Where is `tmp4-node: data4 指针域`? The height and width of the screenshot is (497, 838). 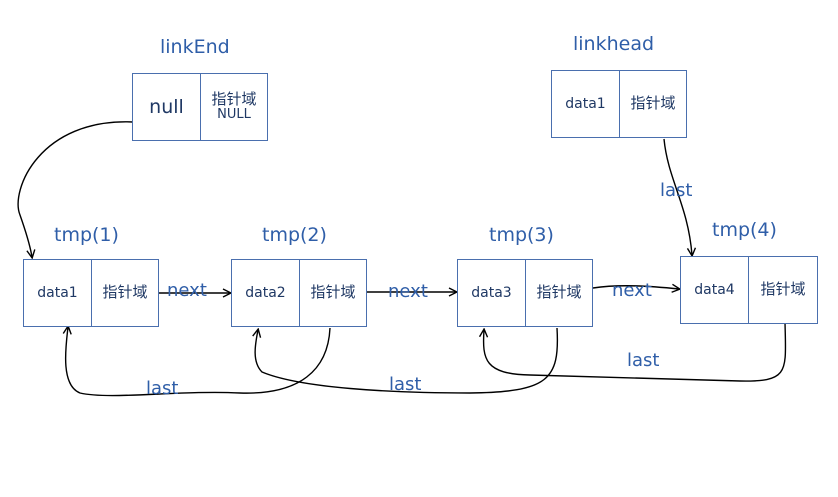
tmp4-node: data4 指针域 is located at coordinates (749, 290).